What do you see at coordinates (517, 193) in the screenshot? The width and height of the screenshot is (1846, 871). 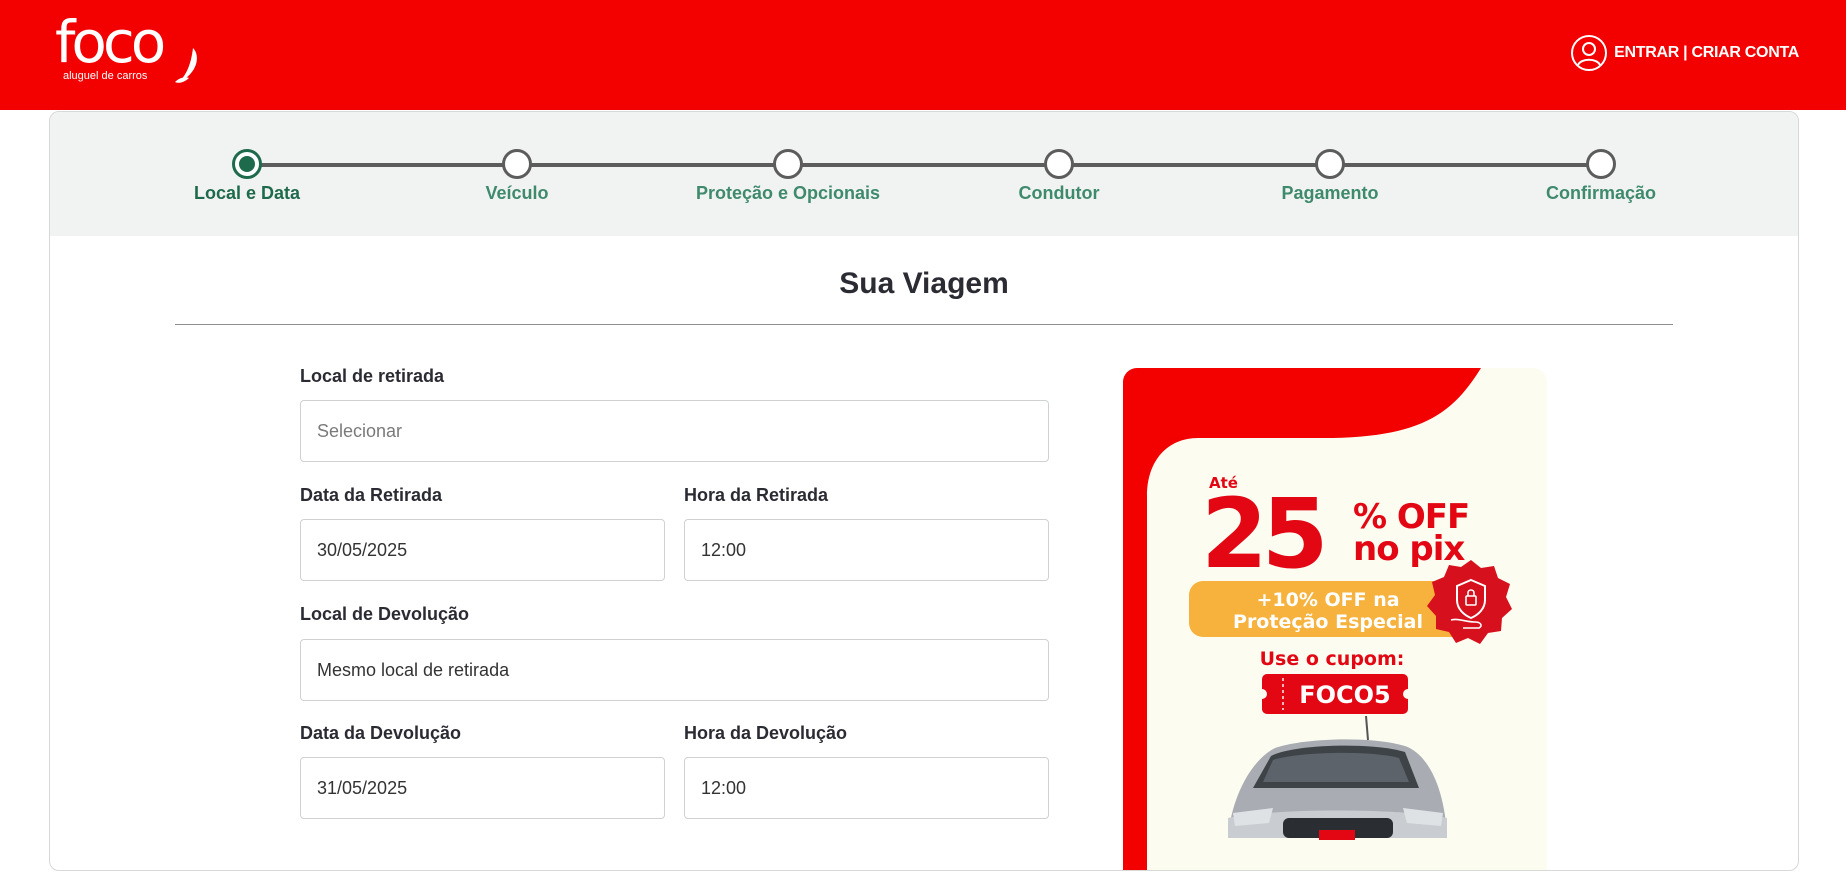 I see `step-label: Veículo` at bounding box center [517, 193].